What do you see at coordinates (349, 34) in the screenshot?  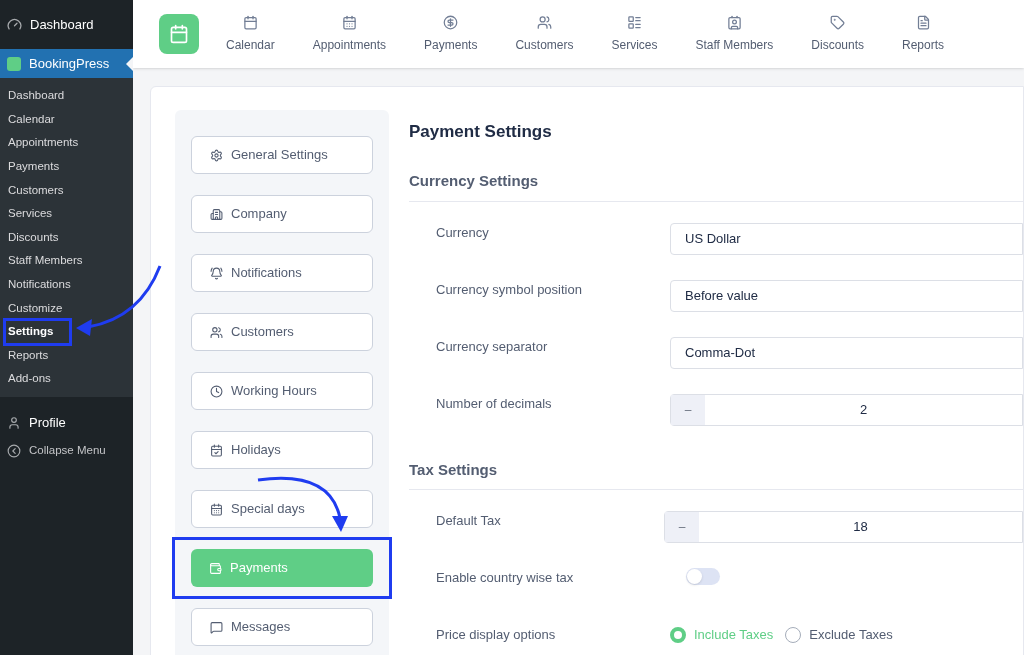 I see `nav-tab: Appointments` at bounding box center [349, 34].